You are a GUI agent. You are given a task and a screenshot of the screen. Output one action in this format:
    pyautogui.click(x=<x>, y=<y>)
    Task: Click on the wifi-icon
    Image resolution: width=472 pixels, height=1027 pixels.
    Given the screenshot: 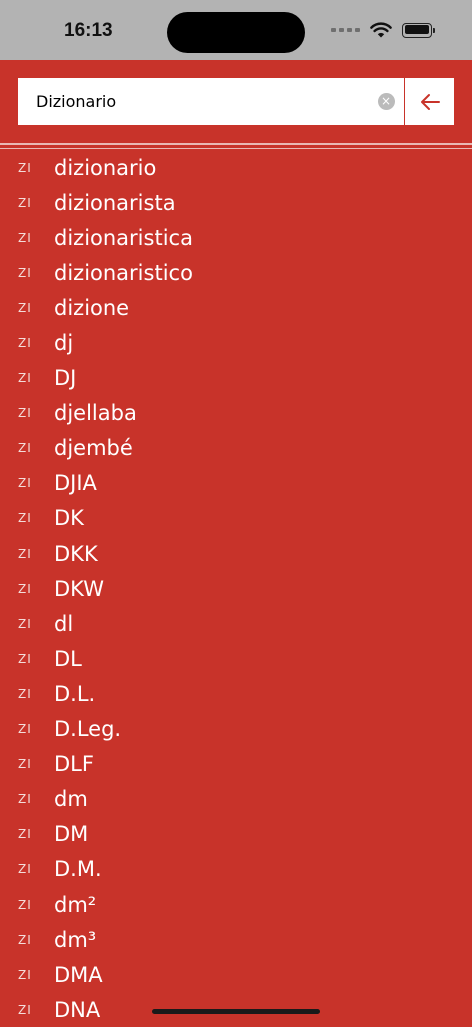 What is the action you would take?
    pyautogui.click(x=381, y=30)
    